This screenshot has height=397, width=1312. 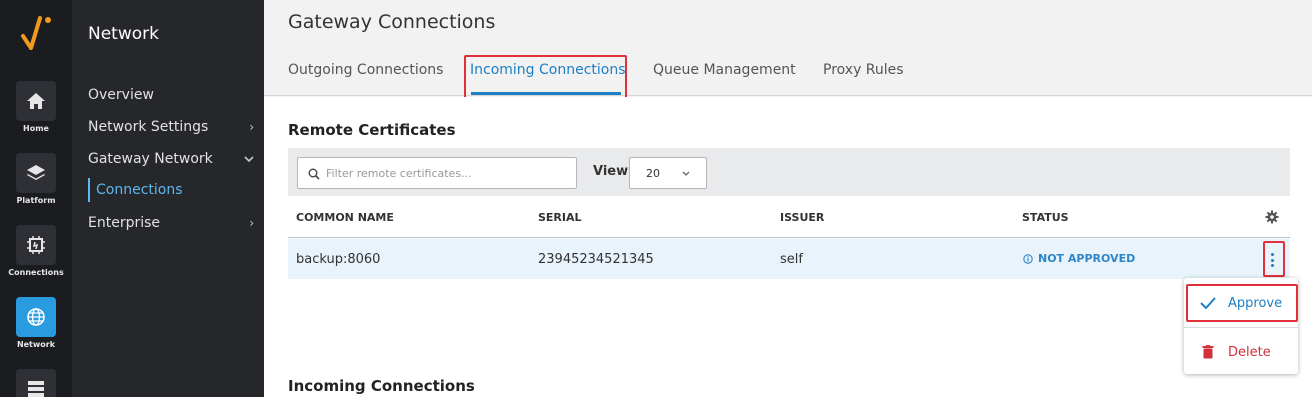 What do you see at coordinates (36, 173) in the screenshot?
I see `layers-icon` at bounding box center [36, 173].